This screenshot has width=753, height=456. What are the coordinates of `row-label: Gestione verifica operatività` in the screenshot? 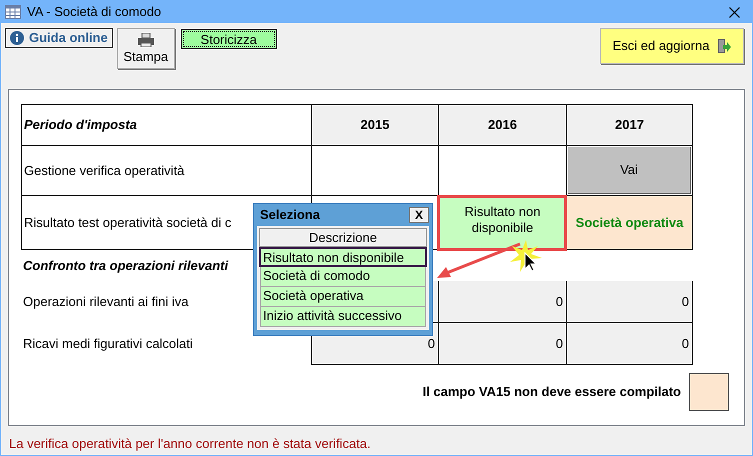 It's located at (104, 171).